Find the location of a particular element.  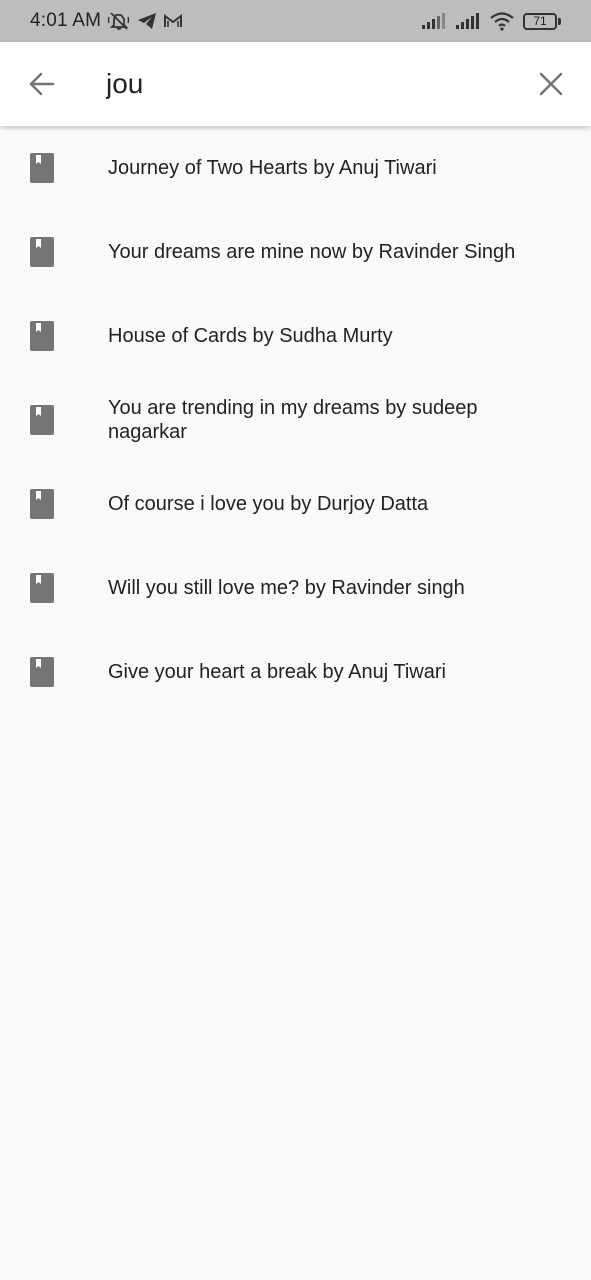

battery-icon: 71 is located at coordinates (542, 21).